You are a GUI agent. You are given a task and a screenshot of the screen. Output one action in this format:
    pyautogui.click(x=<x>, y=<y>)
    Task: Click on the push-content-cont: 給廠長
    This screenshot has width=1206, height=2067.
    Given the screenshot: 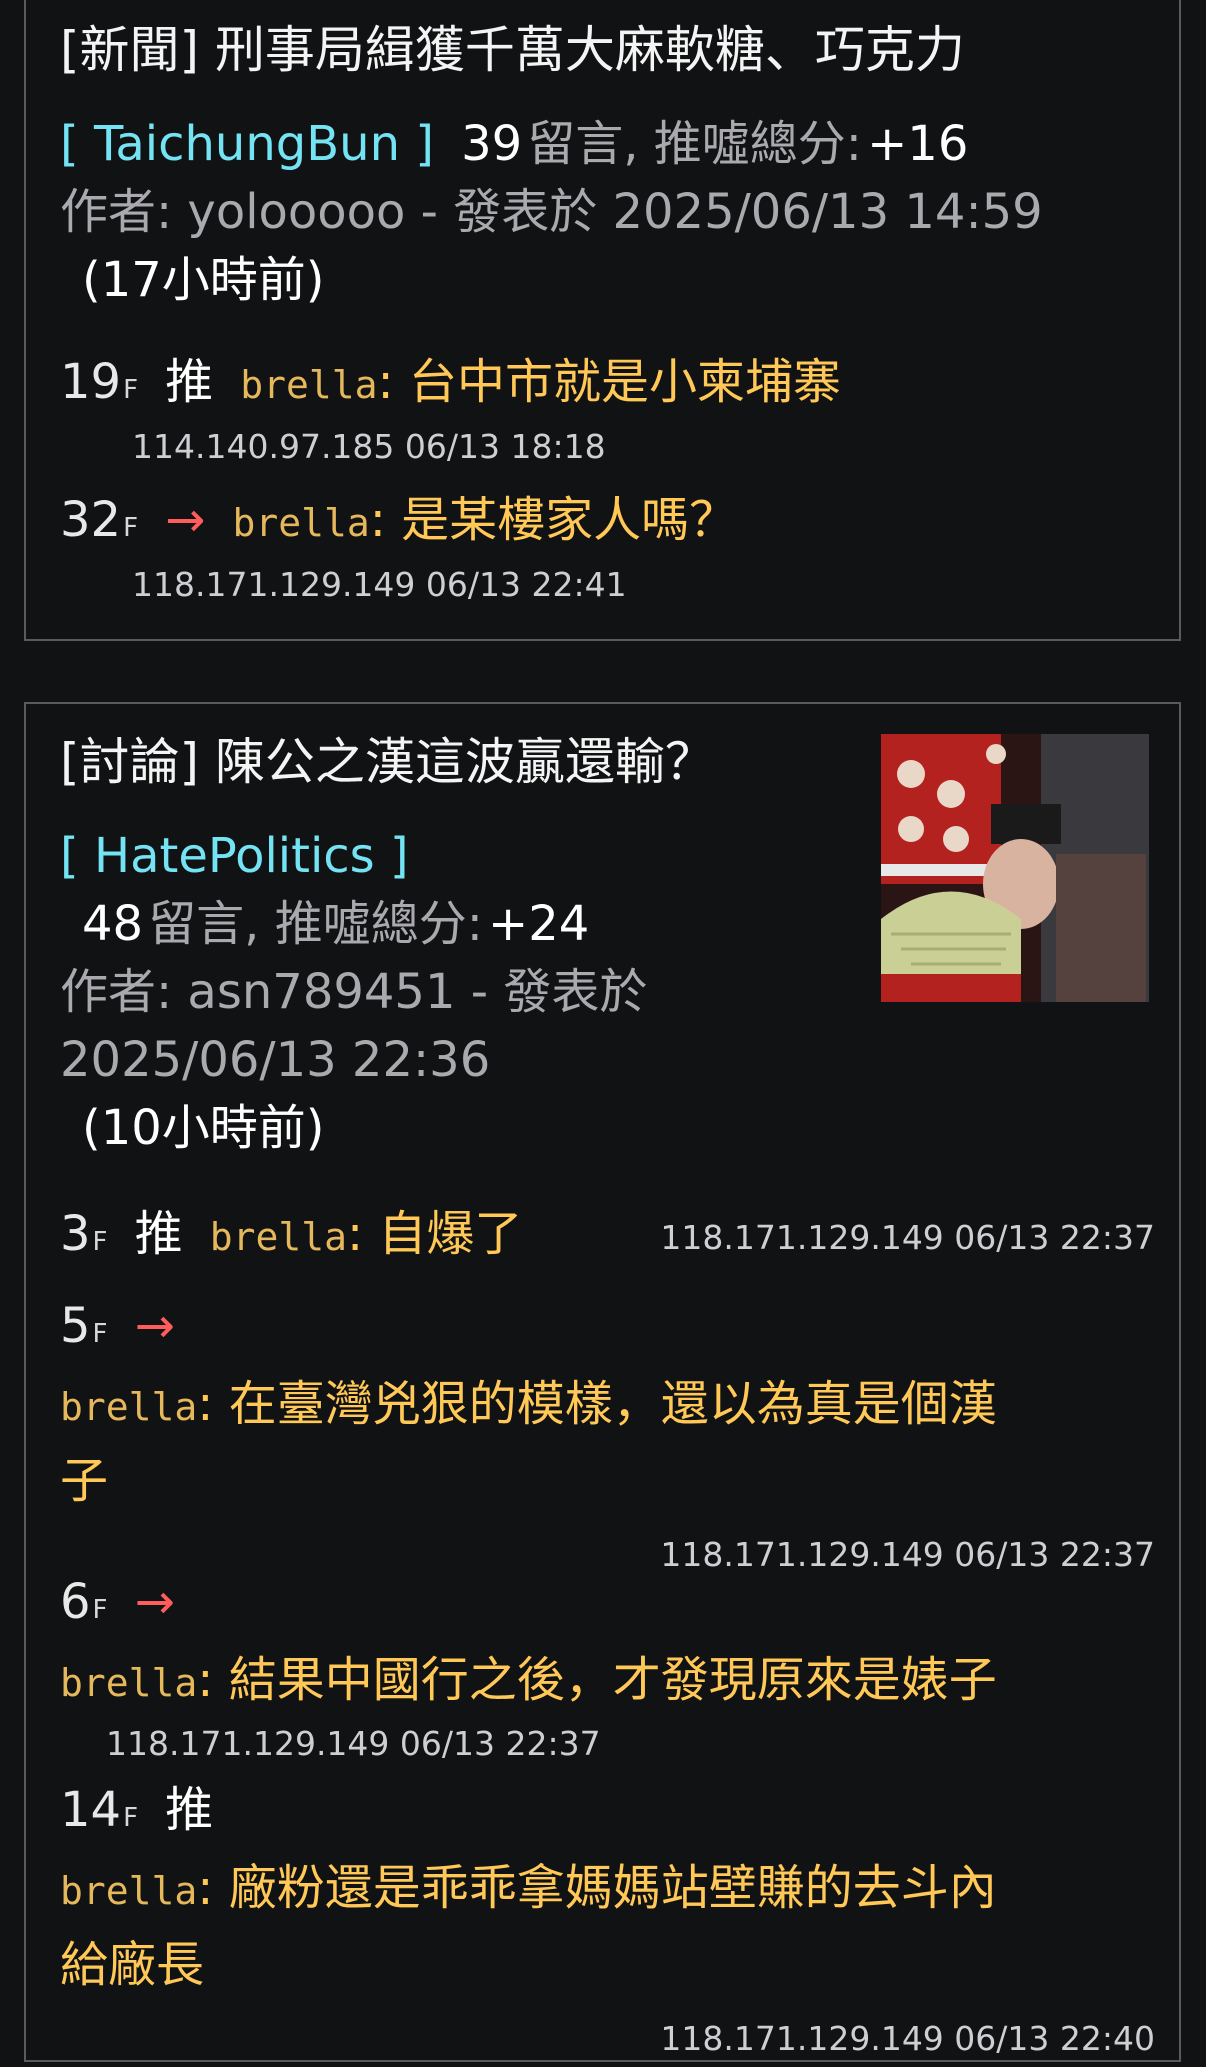 What is the action you would take?
    pyautogui.click(x=132, y=1965)
    